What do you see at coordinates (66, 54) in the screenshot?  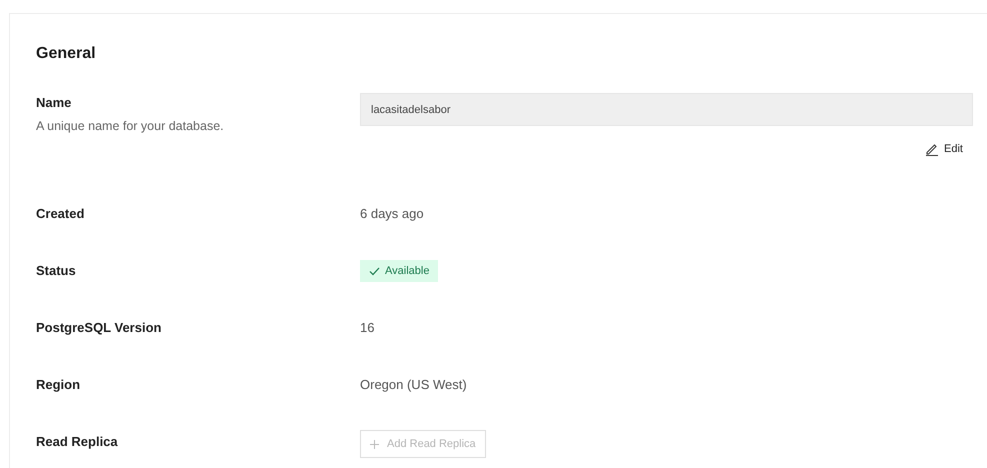 I see `section-title: General` at bounding box center [66, 54].